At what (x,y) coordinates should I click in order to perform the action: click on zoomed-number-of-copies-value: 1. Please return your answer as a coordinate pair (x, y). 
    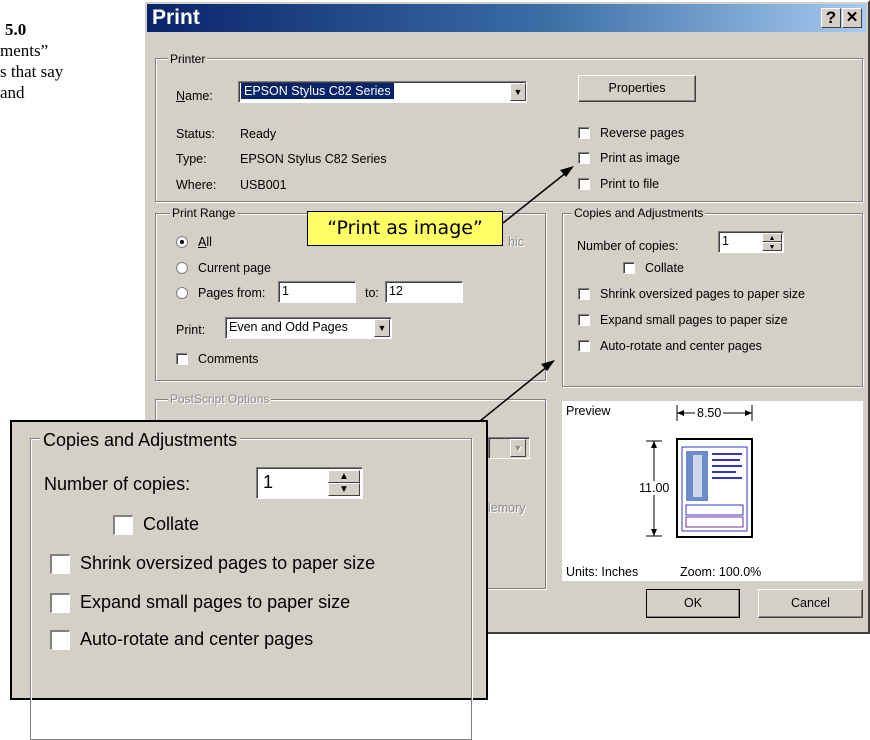
    Looking at the image, I should click on (268, 482).